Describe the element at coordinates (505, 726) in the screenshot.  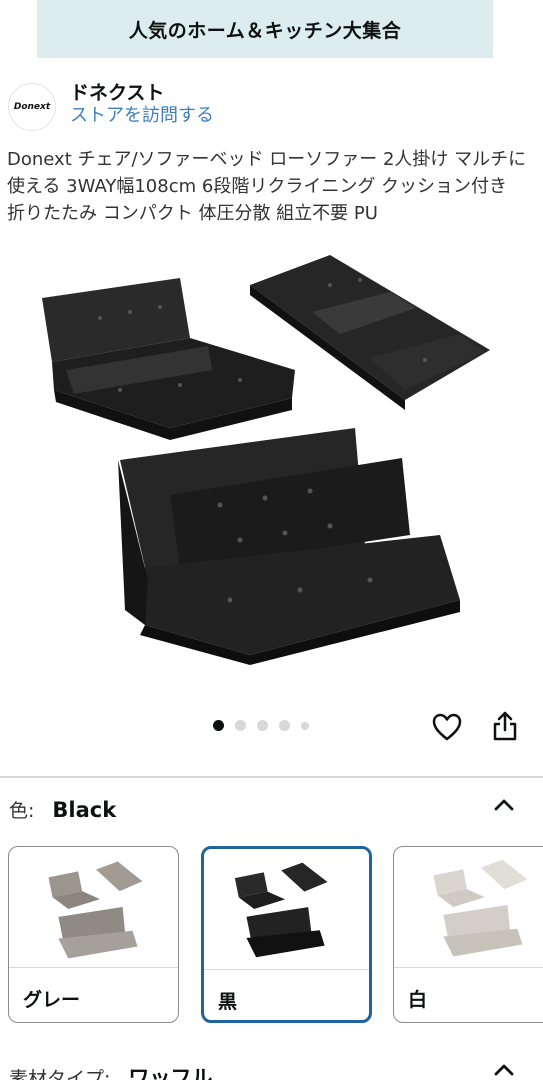
I see `share-icon` at that location.